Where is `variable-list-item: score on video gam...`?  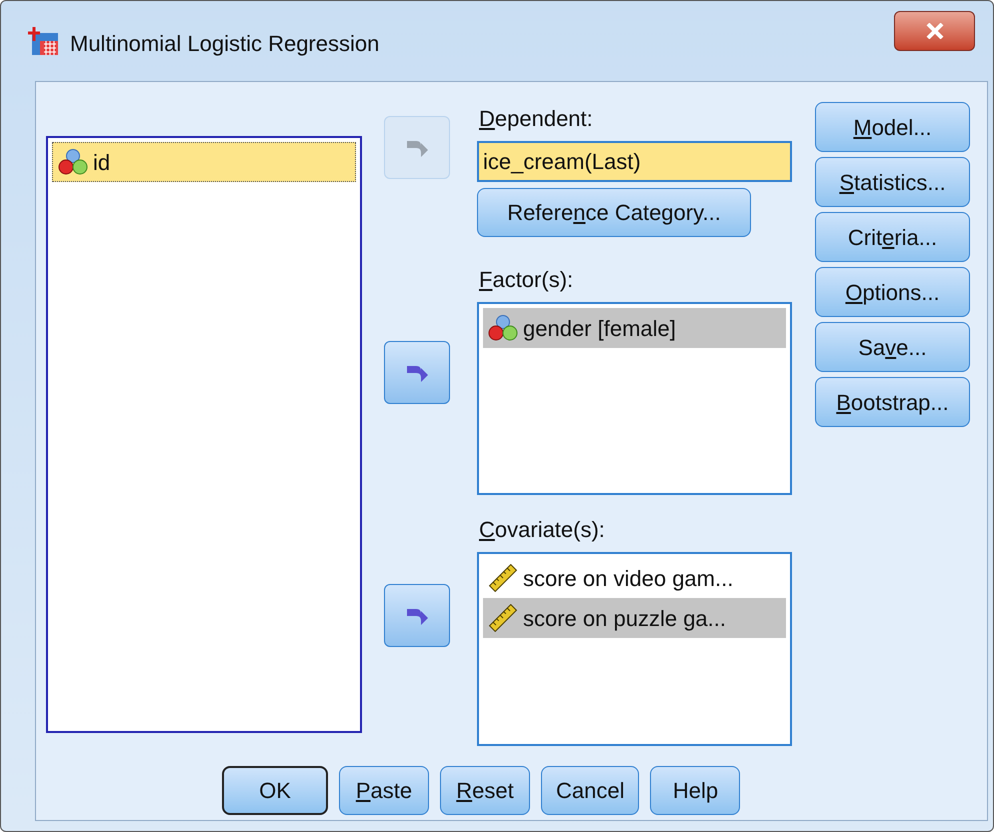
variable-list-item: score on video gam... is located at coordinates (634, 578).